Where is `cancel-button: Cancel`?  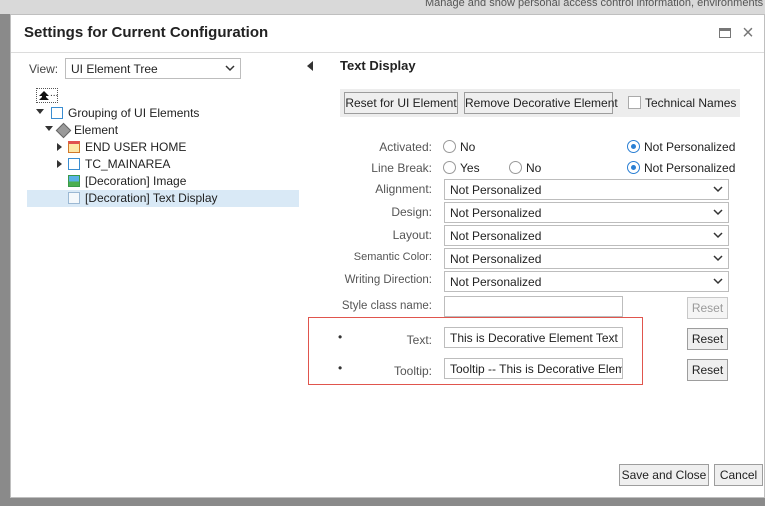
cancel-button: Cancel is located at coordinates (738, 475).